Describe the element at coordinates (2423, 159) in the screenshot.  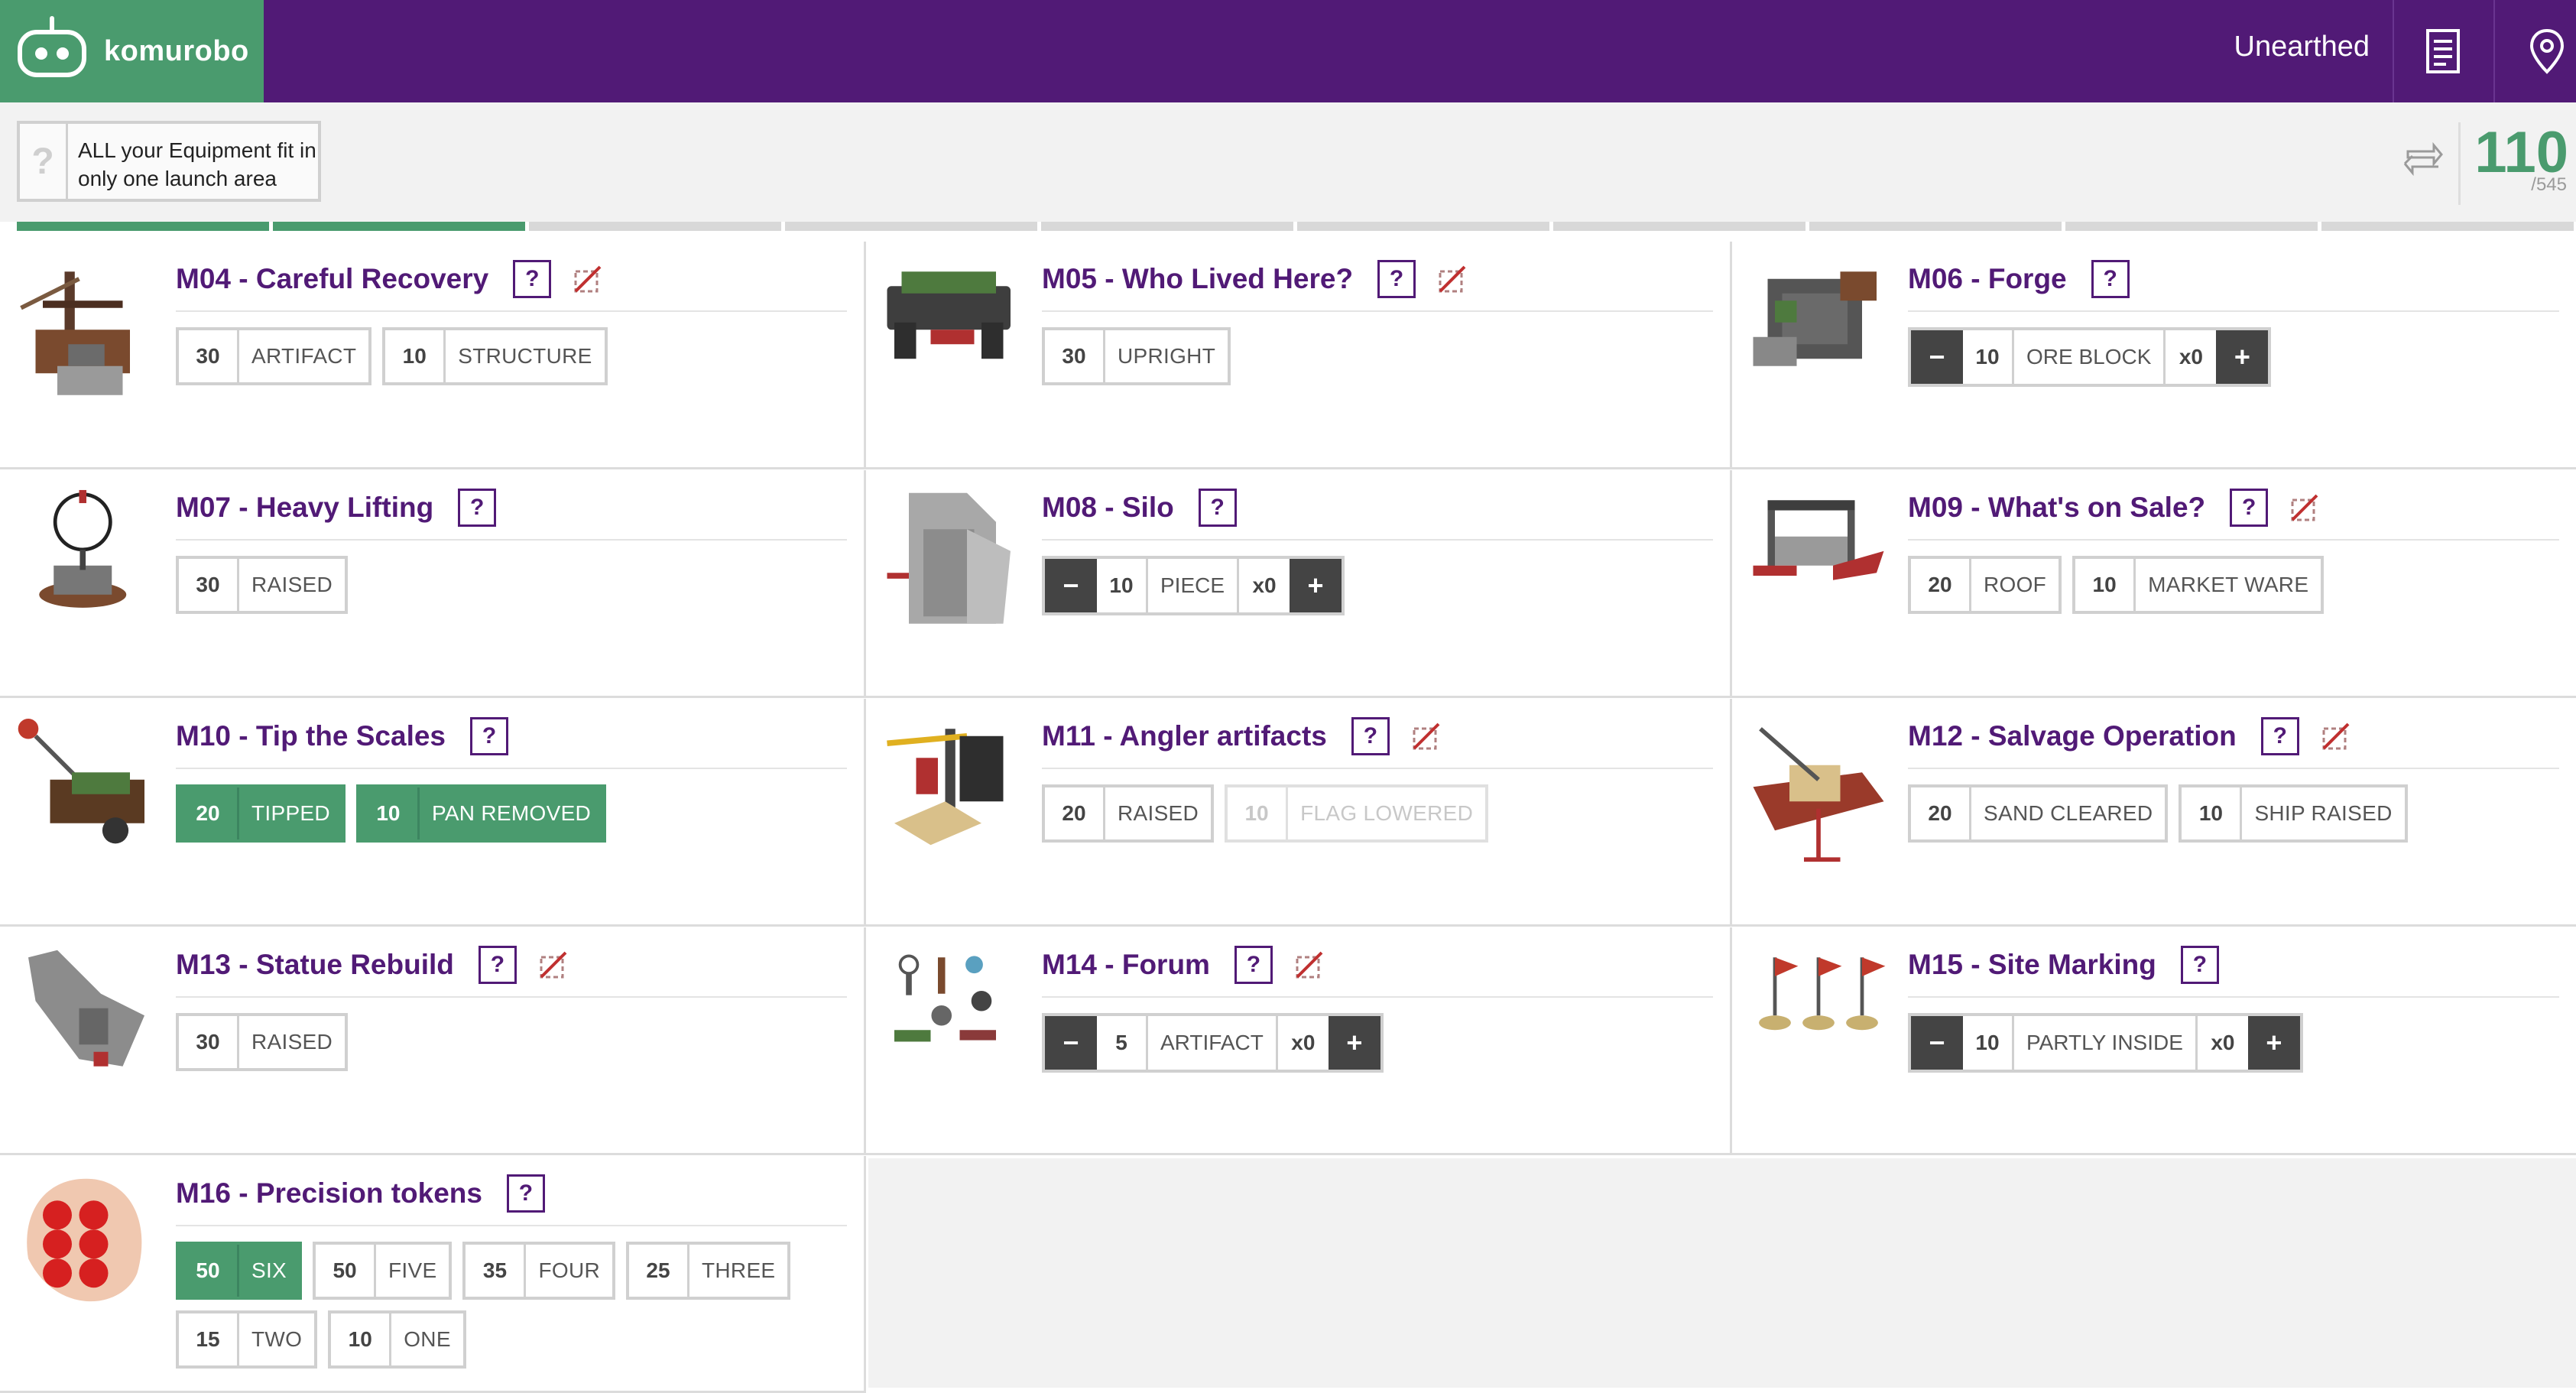
I see `refresh-icon` at that location.